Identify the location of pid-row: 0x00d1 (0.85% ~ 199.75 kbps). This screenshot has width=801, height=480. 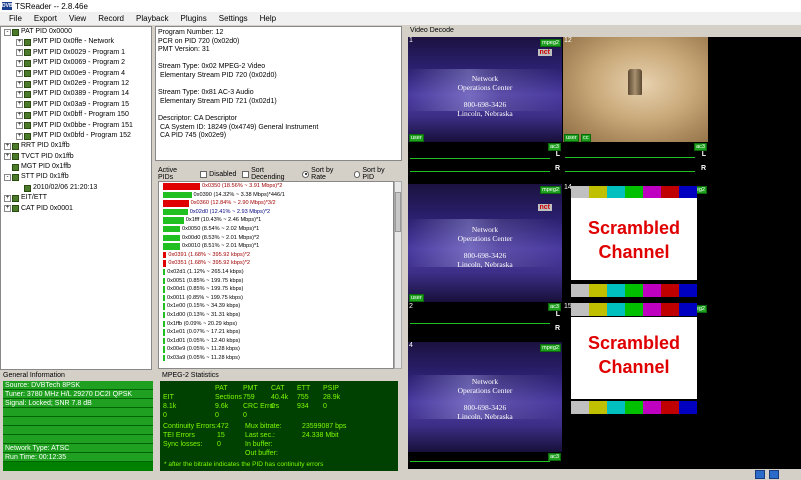
(276, 289).